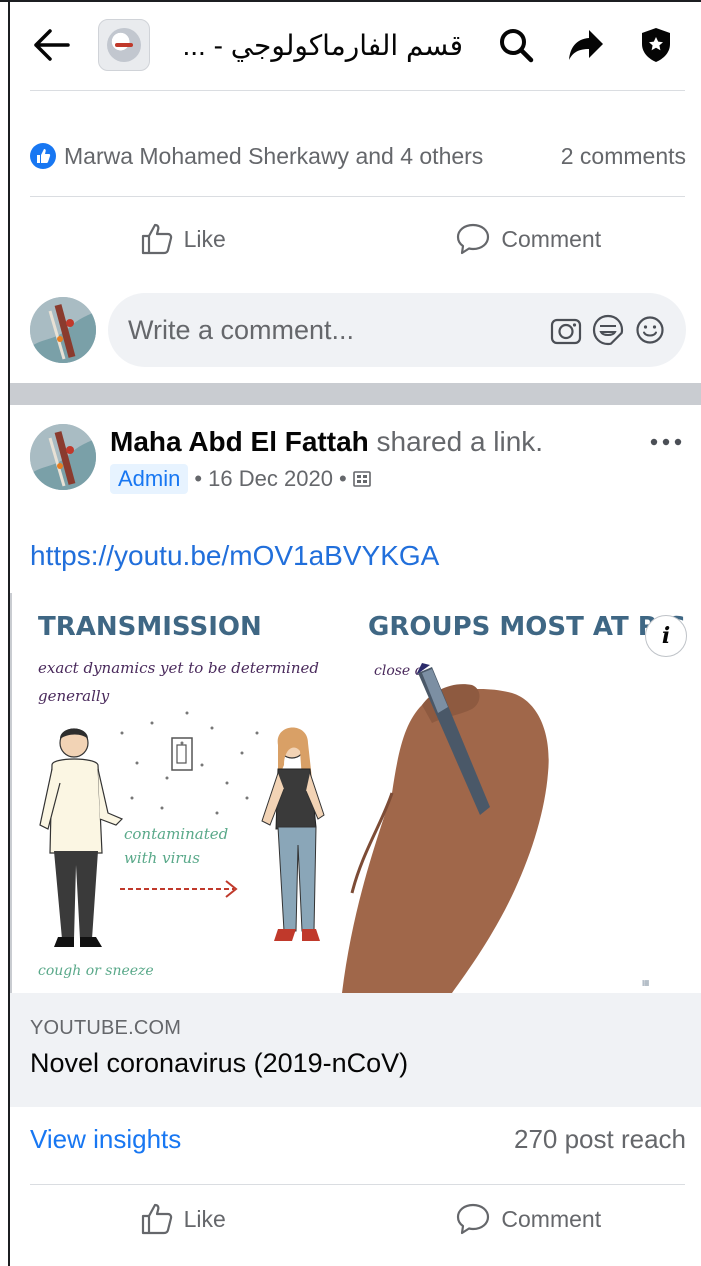 This screenshot has width=701, height=1266. Describe the element at coordinates (176, 834) in the screenshot. I see `thumbnail-note-contaminated: contaminated` at that location.